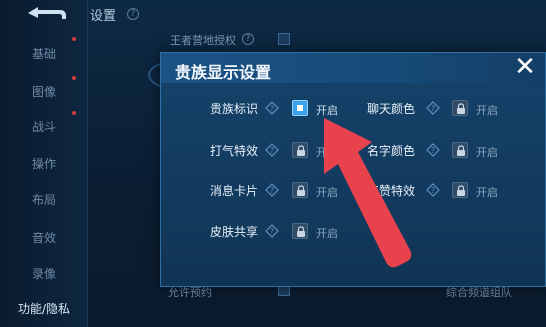 This screenshot has width=546, height=327. I want to click on bg-checkbox, so click(284, 39).